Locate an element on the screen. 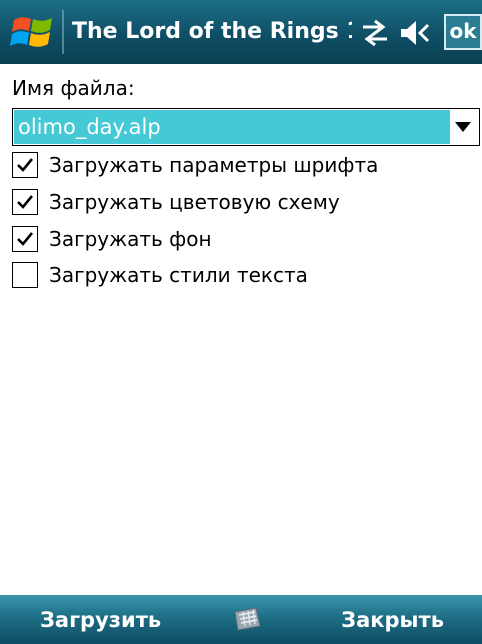 The image size is (482, 644). close-softkey: Закрыть is located at coordinates (392, 620).